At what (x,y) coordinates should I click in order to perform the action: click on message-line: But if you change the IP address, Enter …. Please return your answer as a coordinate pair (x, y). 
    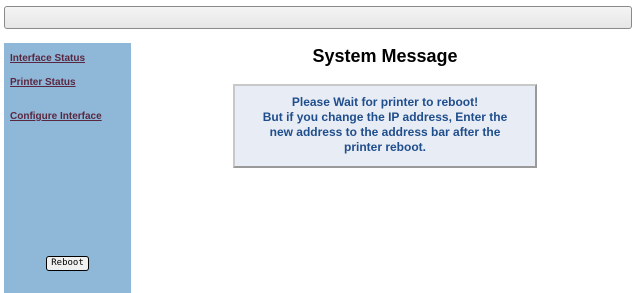
    Looking at the image, I should click on (385, 117).